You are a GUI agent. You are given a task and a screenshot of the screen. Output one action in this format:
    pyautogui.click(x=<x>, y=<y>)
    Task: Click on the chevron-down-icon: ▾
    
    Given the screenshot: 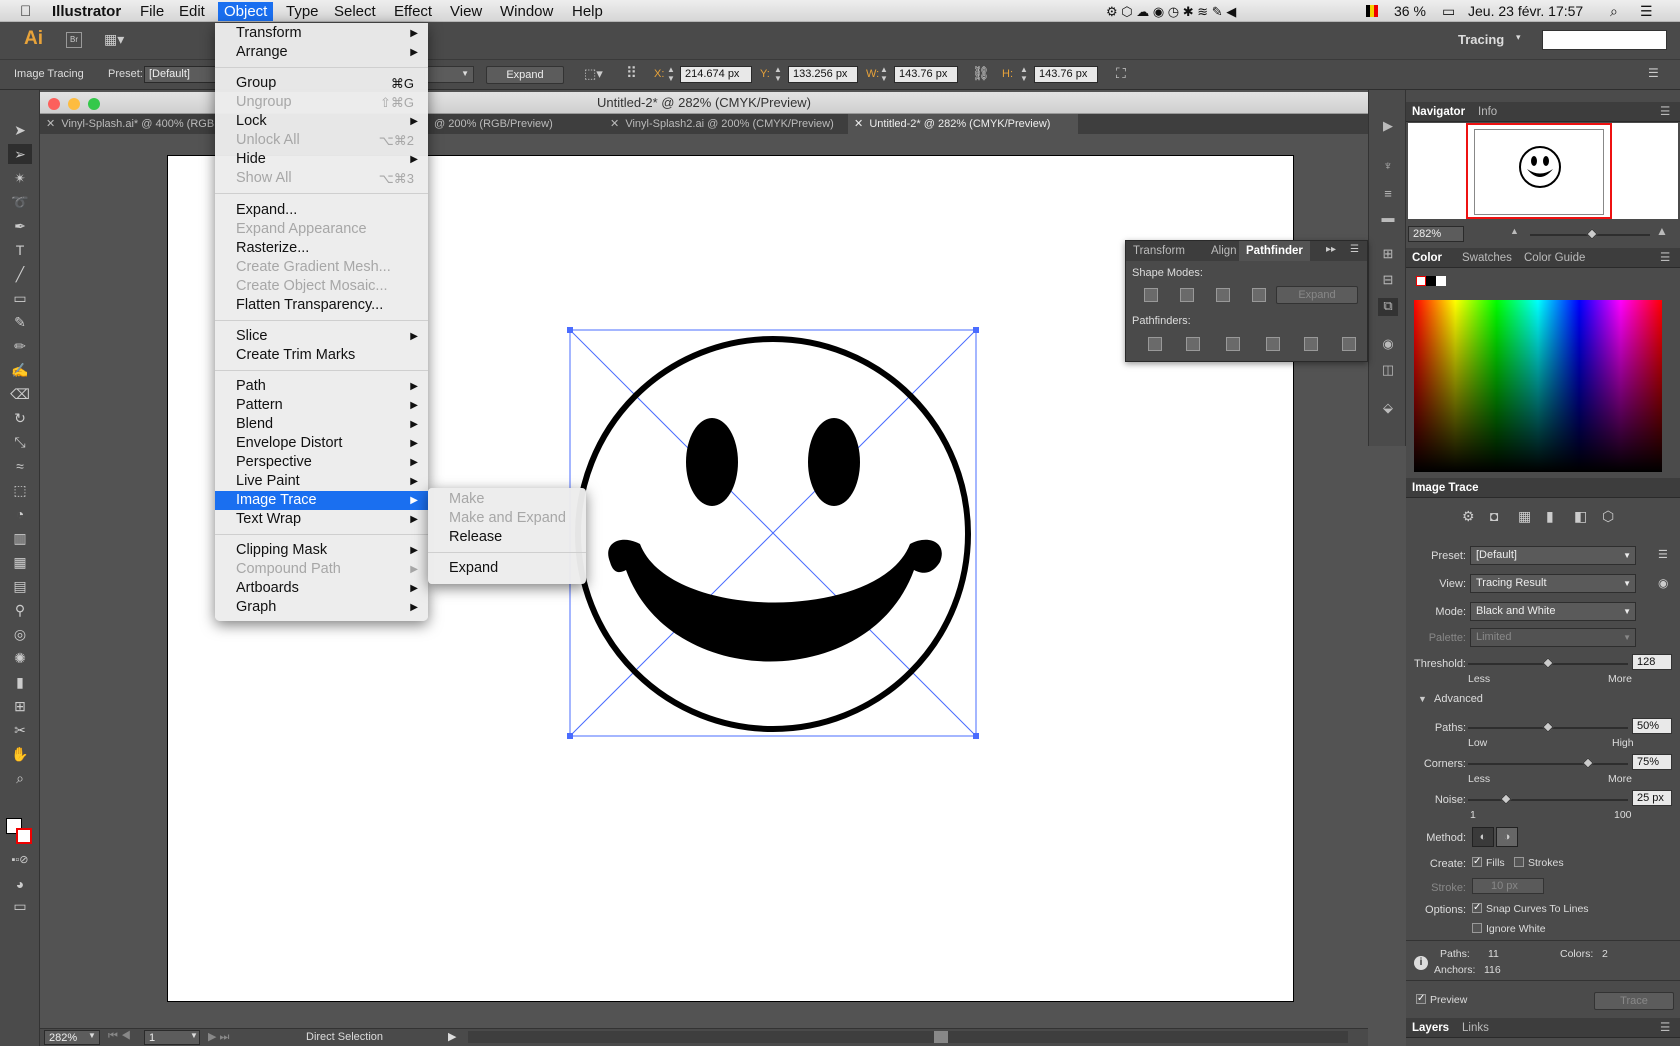 What is the action you would take?
    pyautogui.click(x=1518, y=37)
    